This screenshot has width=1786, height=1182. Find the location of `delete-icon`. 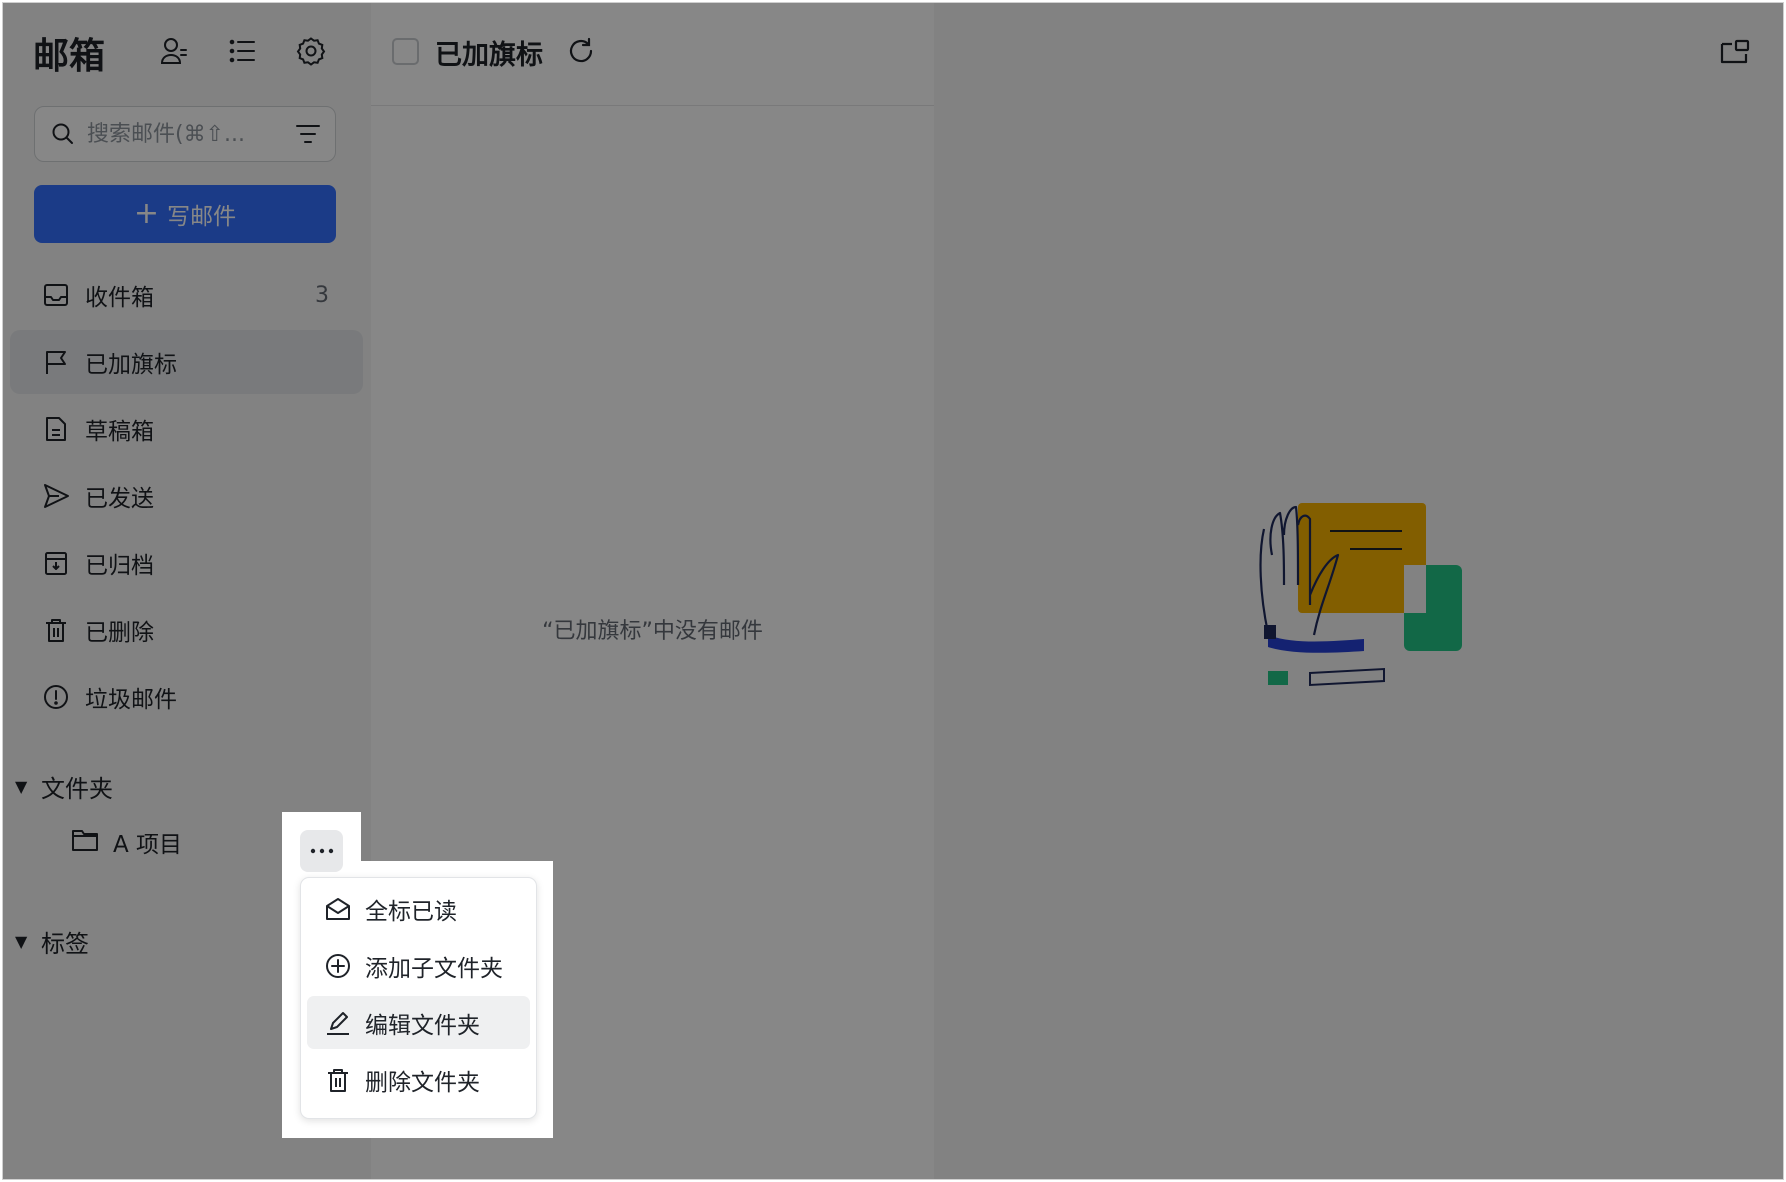

delete-icon is located at coordinates (338, 1080).